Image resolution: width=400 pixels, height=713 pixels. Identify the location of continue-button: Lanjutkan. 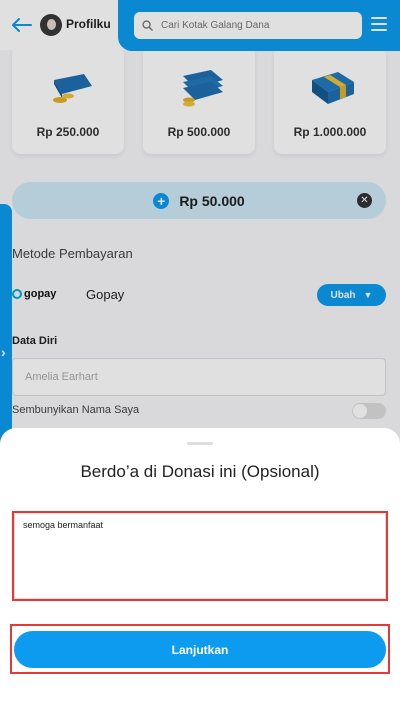
(200, 649).